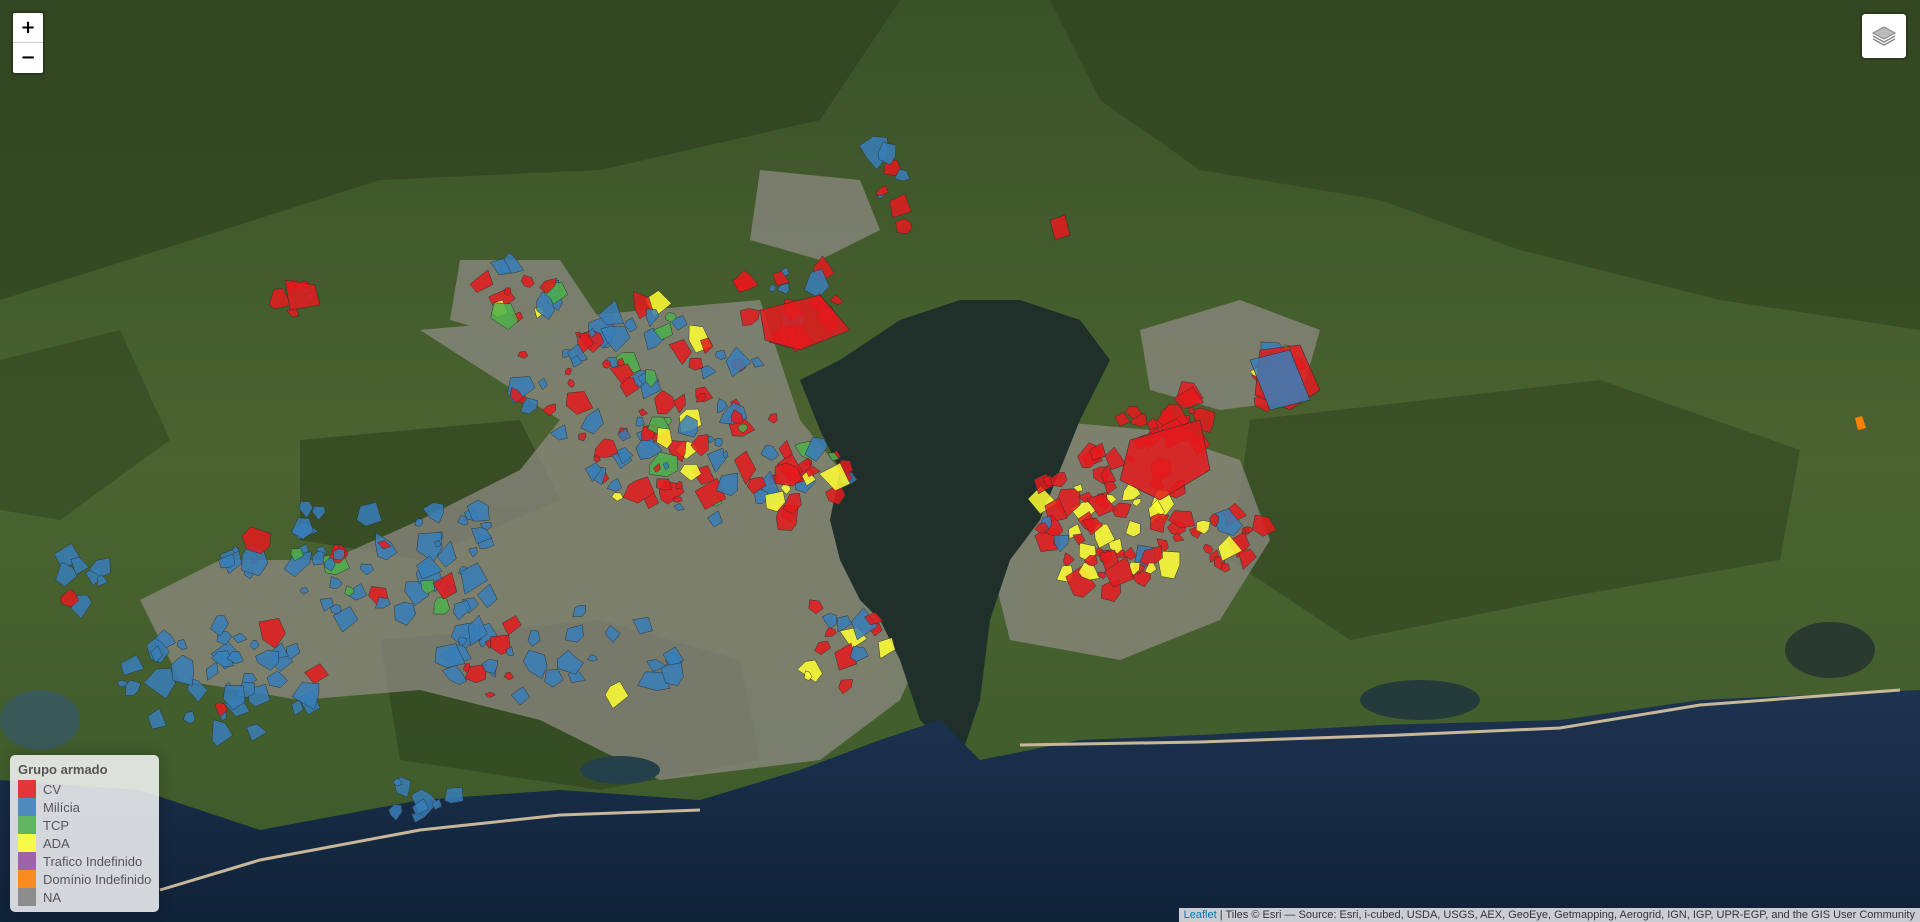 This screenshot has width=1920, height=922. I want to click on legend-label: ADA, so click(56, 843).